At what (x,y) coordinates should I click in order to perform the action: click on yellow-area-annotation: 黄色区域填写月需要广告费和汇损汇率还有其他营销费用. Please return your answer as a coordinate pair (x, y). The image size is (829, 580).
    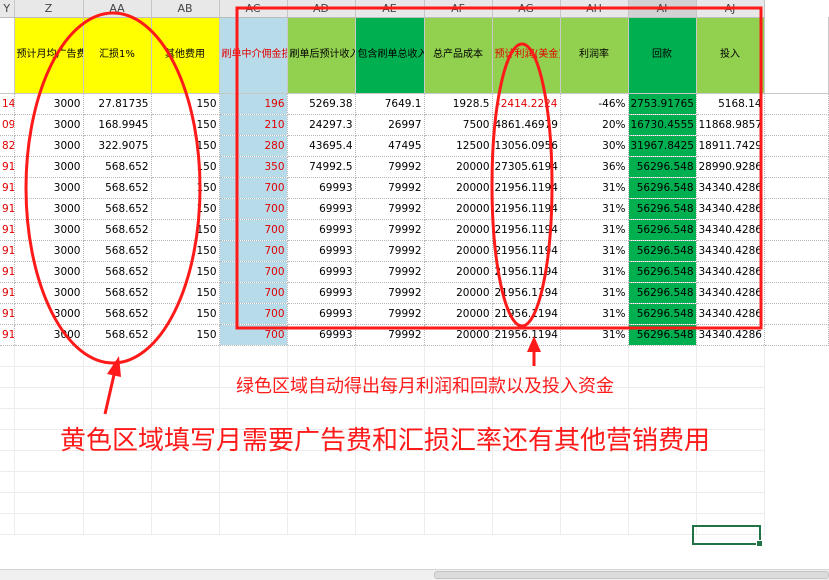
    Looking at the image, I should click on (385, 441).